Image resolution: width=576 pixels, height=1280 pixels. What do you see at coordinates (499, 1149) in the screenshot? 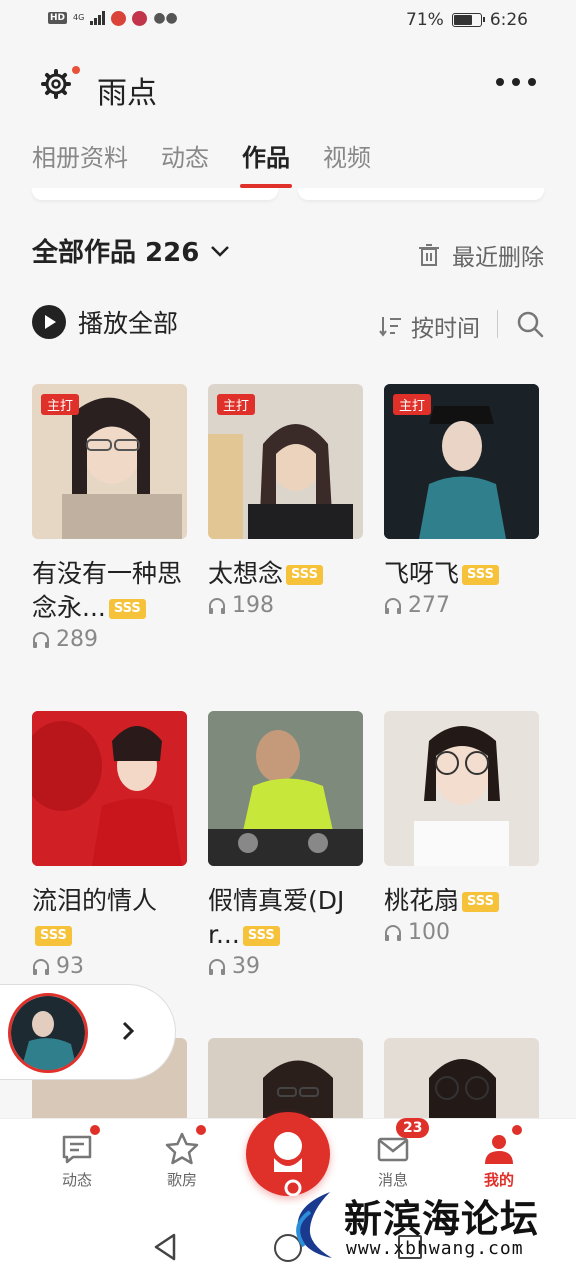
I see `person-icon` at bounding box center [499, 1149].